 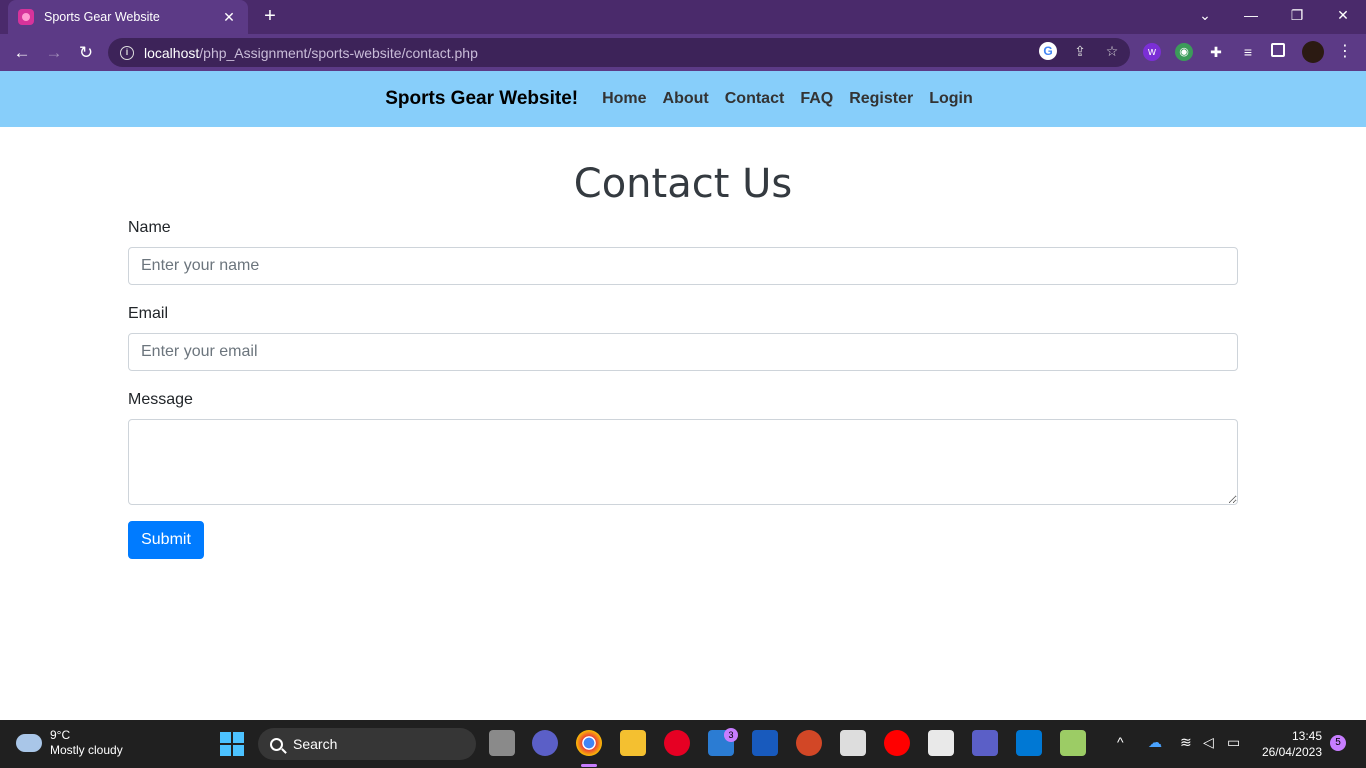 What do you see at coordinates (1338, 743) in the screenshot?
I see `notification-badge: 5` at bounding box center [1338, 743].